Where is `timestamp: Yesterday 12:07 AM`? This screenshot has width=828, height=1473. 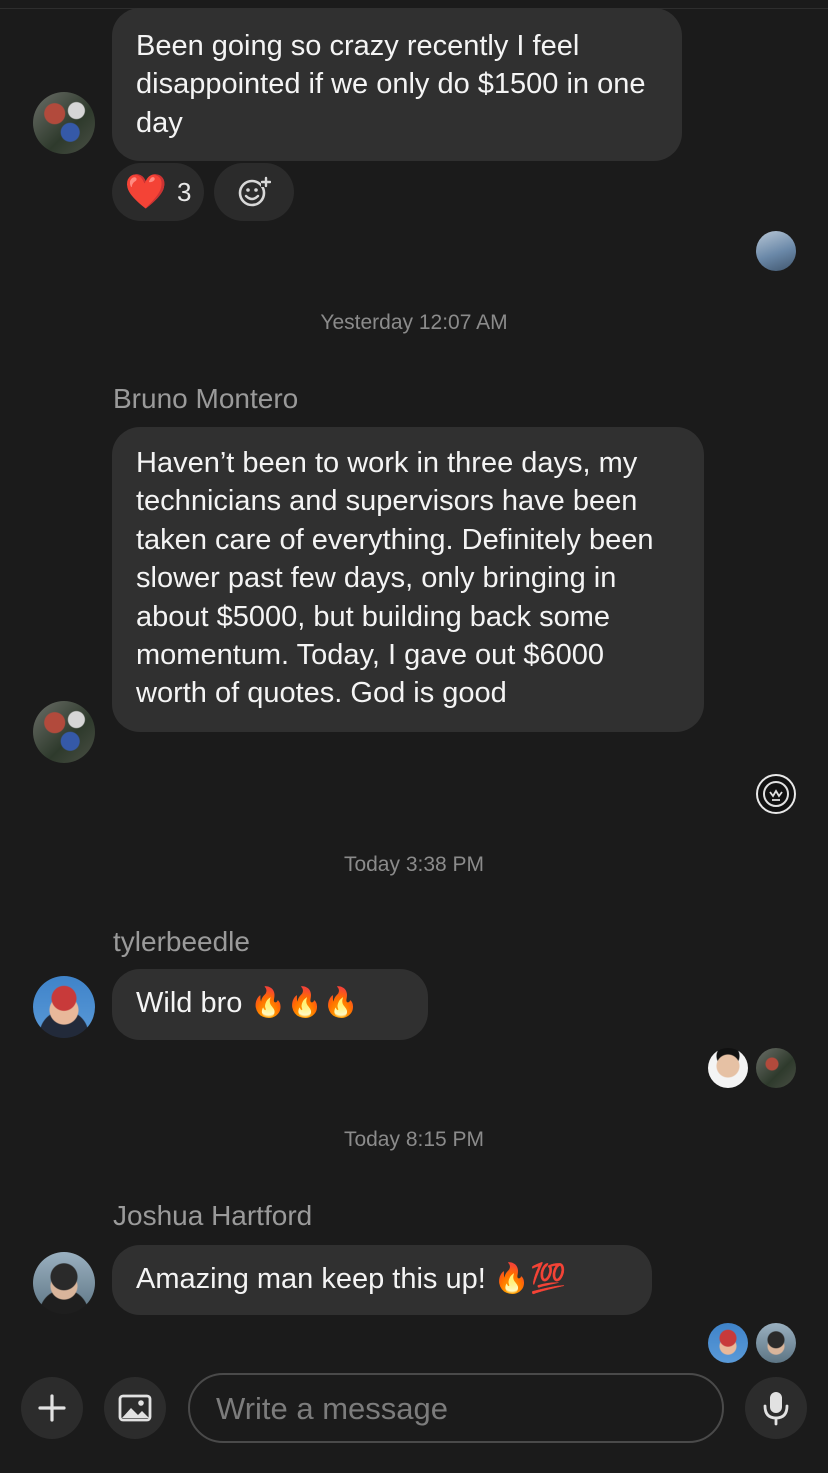 timestamp: Yesterday 12:07 AM is located at coordinates (414, 322).